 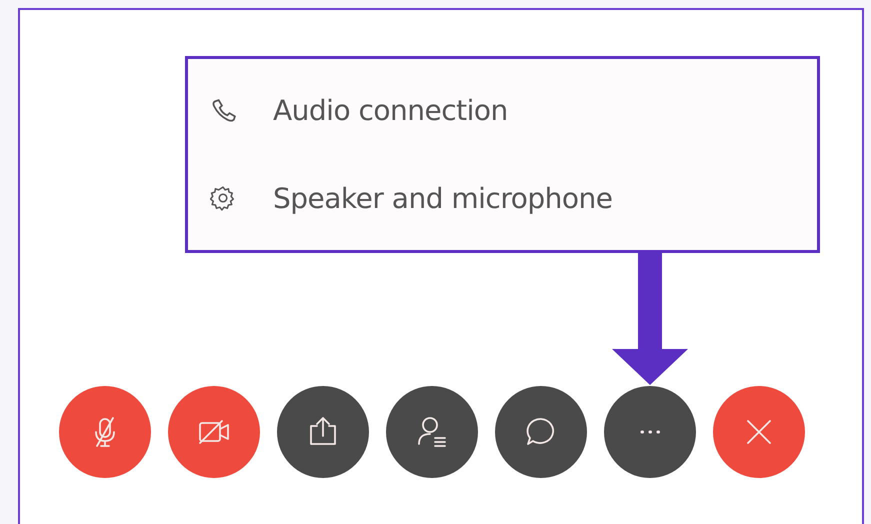 I want to click on menu-item: Speaker and microphone, so click(x=502, y=198).